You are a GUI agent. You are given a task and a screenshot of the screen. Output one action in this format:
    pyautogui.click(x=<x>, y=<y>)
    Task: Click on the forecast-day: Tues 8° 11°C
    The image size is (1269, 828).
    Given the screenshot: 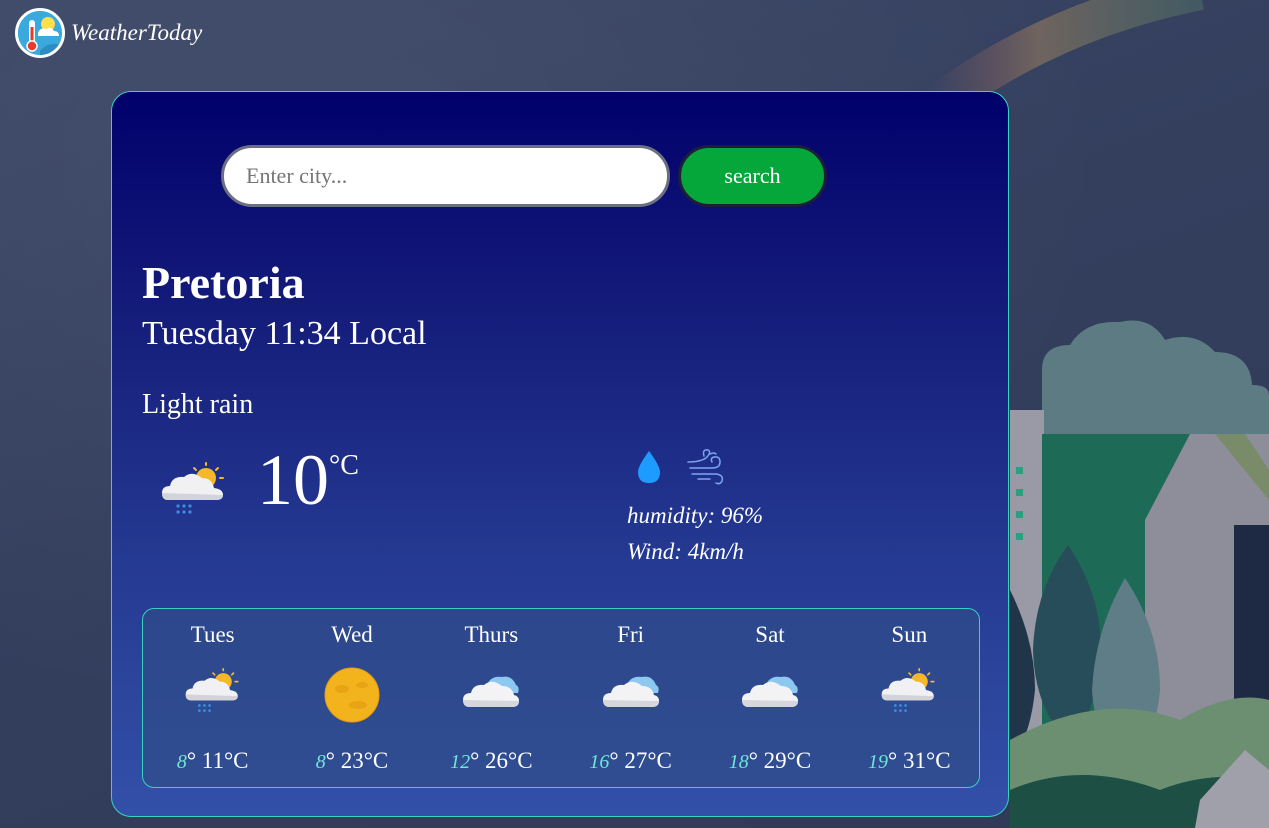 What is the action you would take?
    pyautogui.click(x=212, y=698)
    